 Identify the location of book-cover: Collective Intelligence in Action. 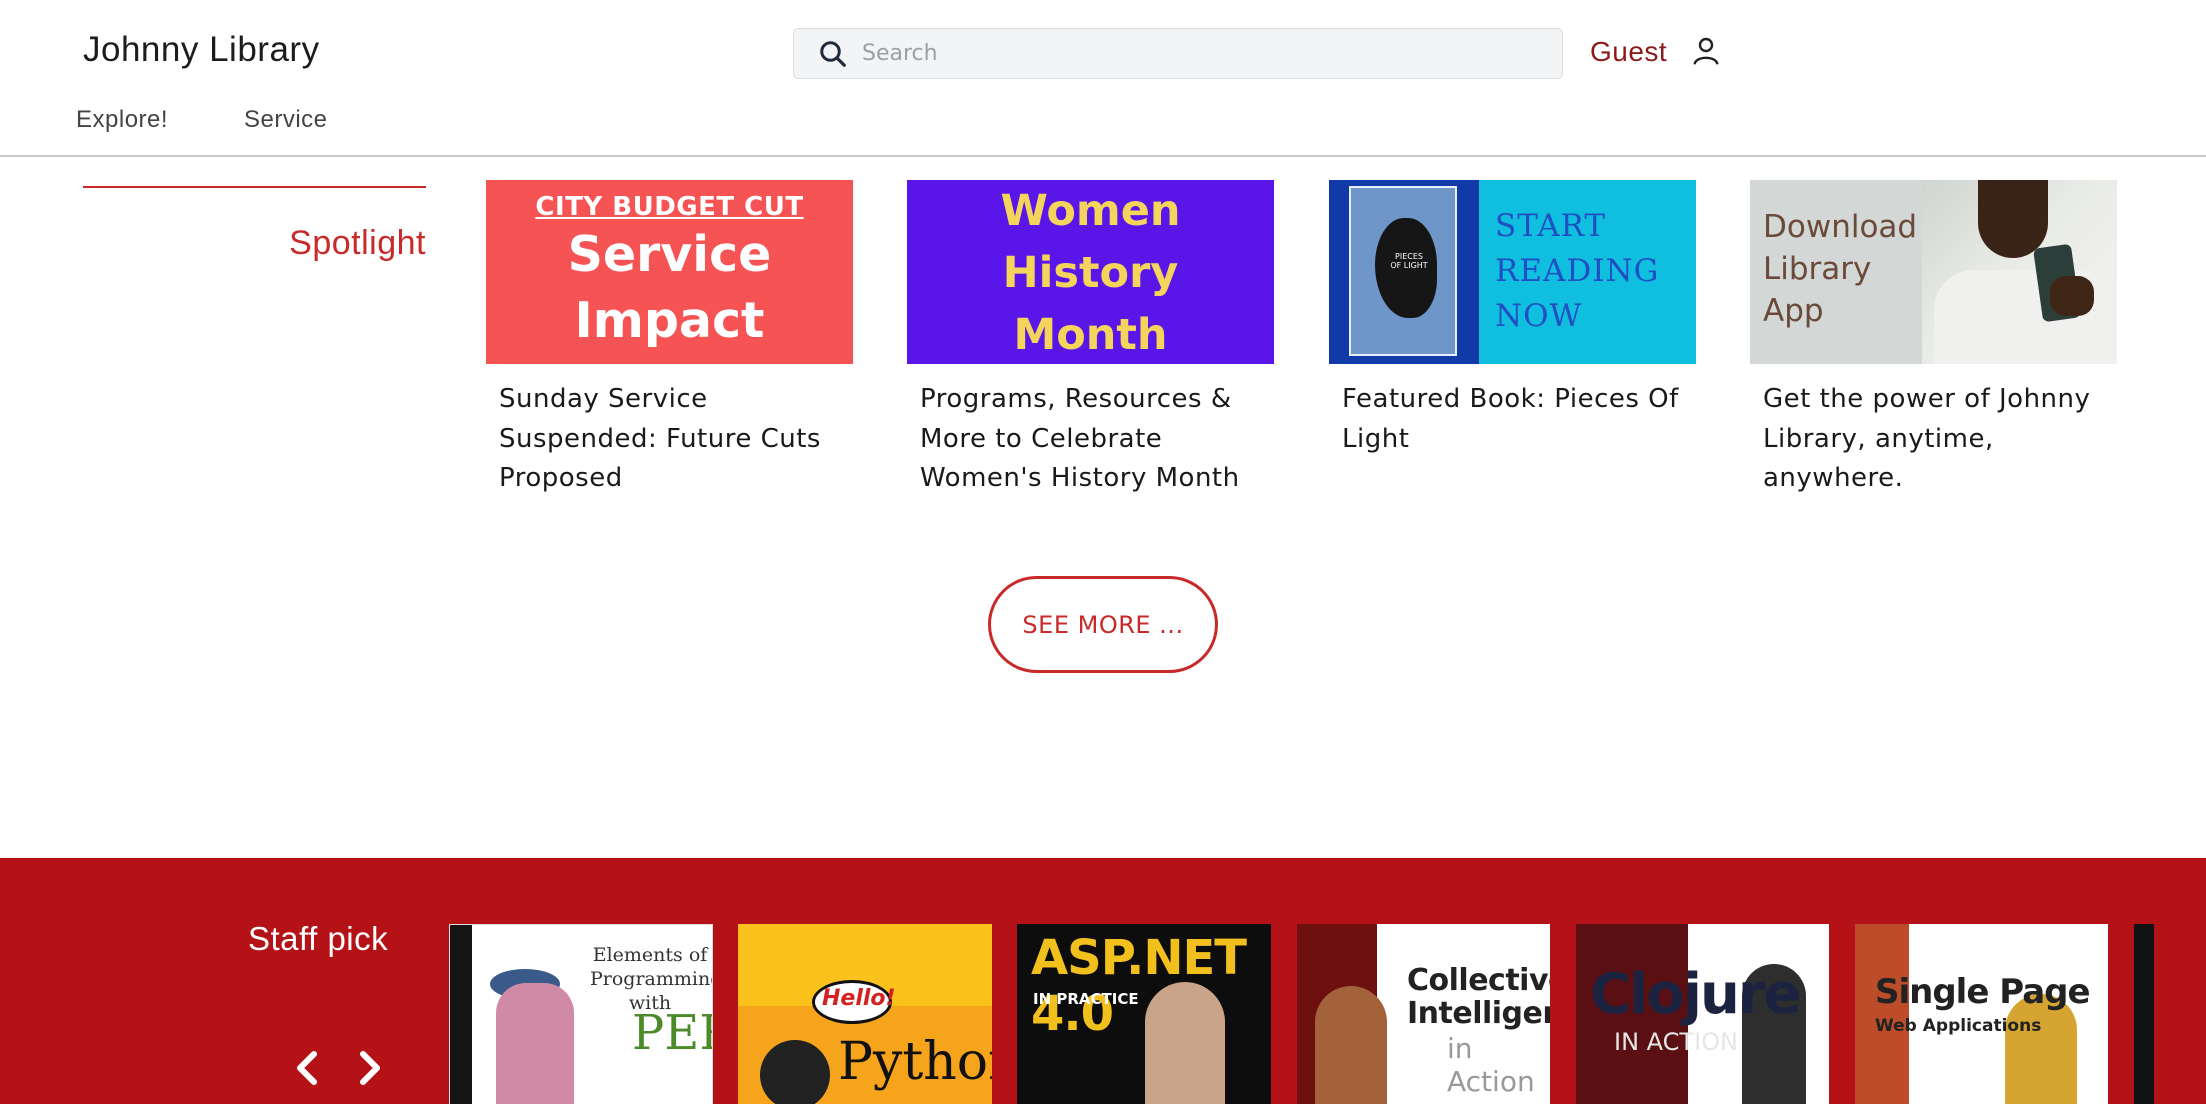
(1423, 1014).